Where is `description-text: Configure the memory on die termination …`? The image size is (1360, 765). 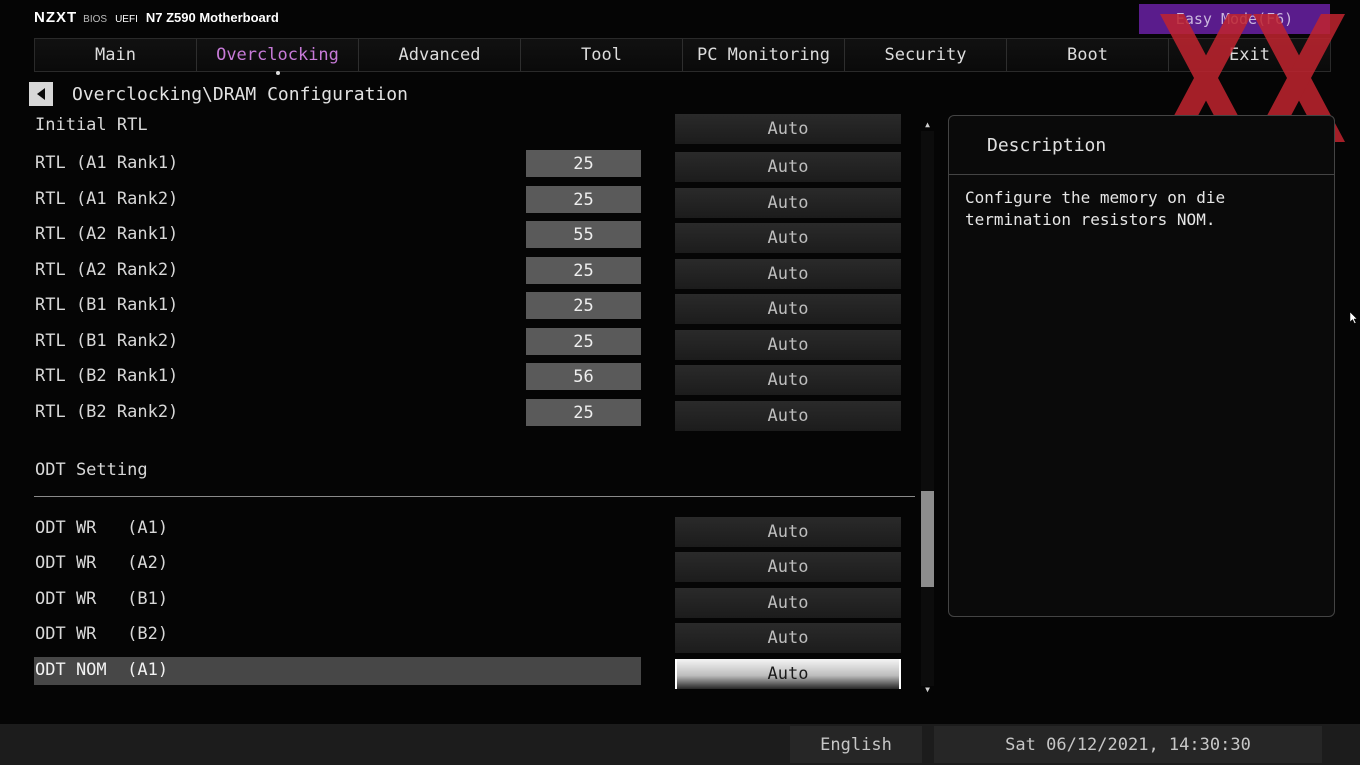
description-text: Configure the memory on die termination … is located at coordinates (1095, 208).